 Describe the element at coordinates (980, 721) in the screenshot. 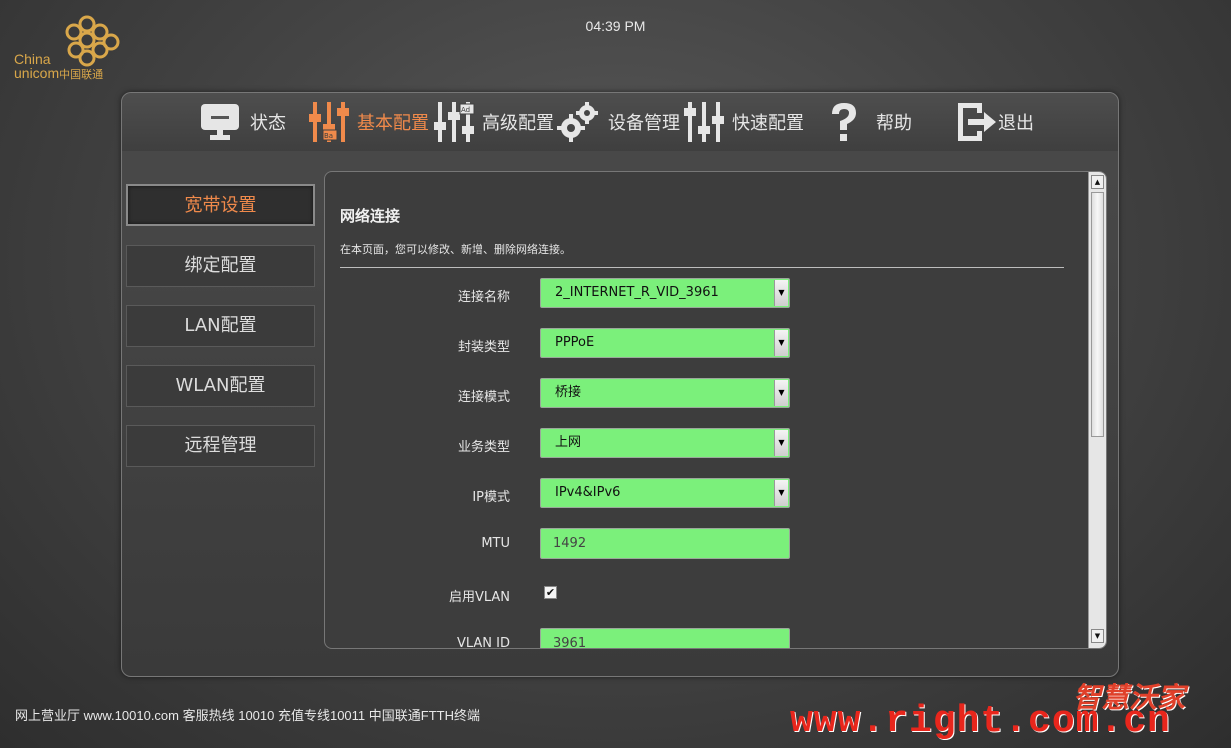

I see `watermark-url: www.right.com.cn` at that location.